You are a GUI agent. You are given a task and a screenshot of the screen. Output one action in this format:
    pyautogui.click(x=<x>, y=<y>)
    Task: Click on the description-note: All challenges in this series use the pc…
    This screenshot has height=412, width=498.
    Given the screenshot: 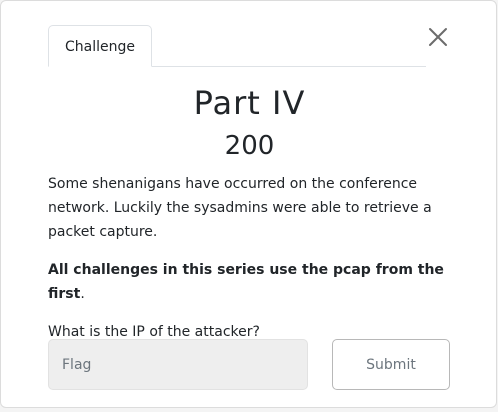 What is the action you would take?
    pyautogui.click(x=253, y=282)
    